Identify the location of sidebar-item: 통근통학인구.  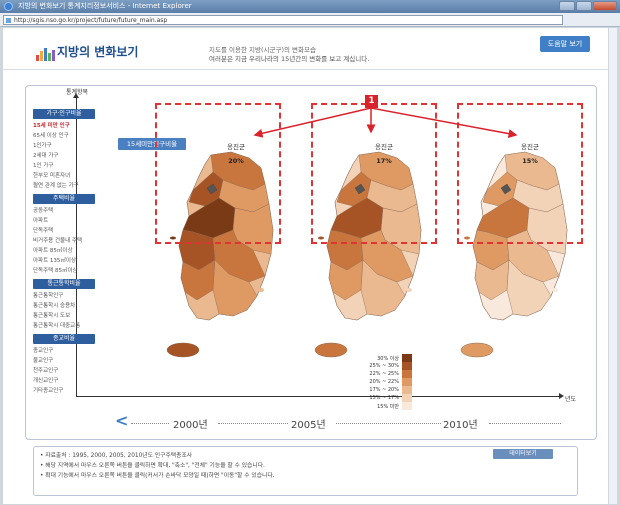
(64, 296).